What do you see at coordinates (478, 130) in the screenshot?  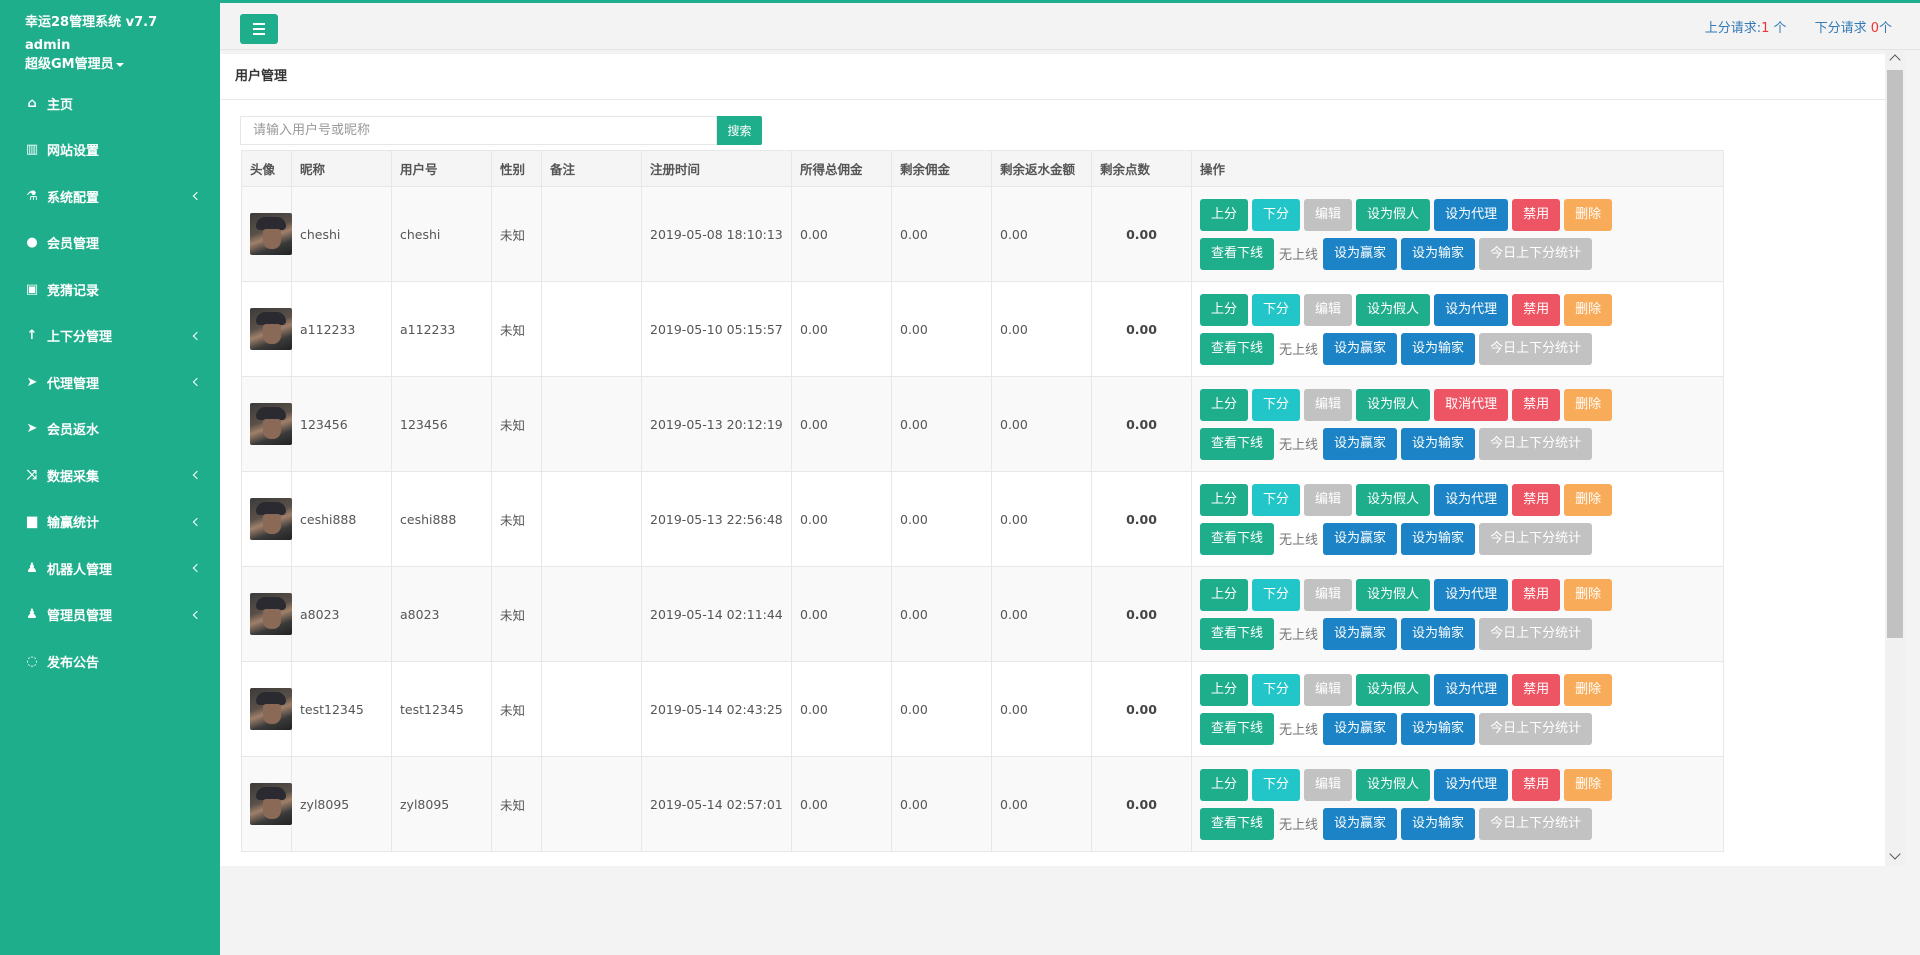 I see `search-input` at bounding box center [478, 130].